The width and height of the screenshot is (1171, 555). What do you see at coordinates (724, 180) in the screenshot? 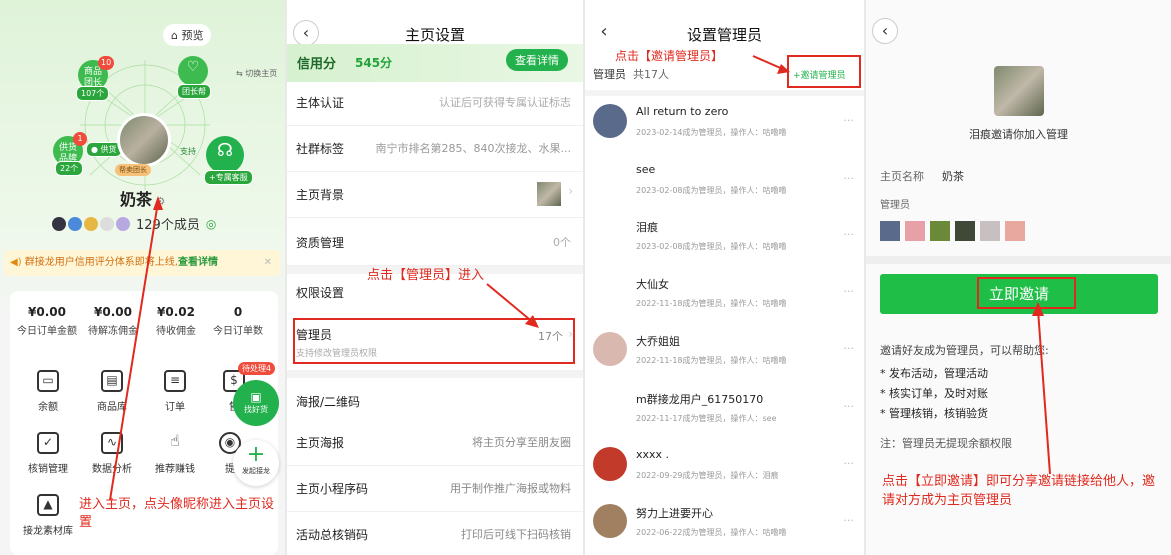
I see `list-item: see 2023-02-08成为管理员，操作人：咕噜噜 ···` at bounding box center [724, 180].